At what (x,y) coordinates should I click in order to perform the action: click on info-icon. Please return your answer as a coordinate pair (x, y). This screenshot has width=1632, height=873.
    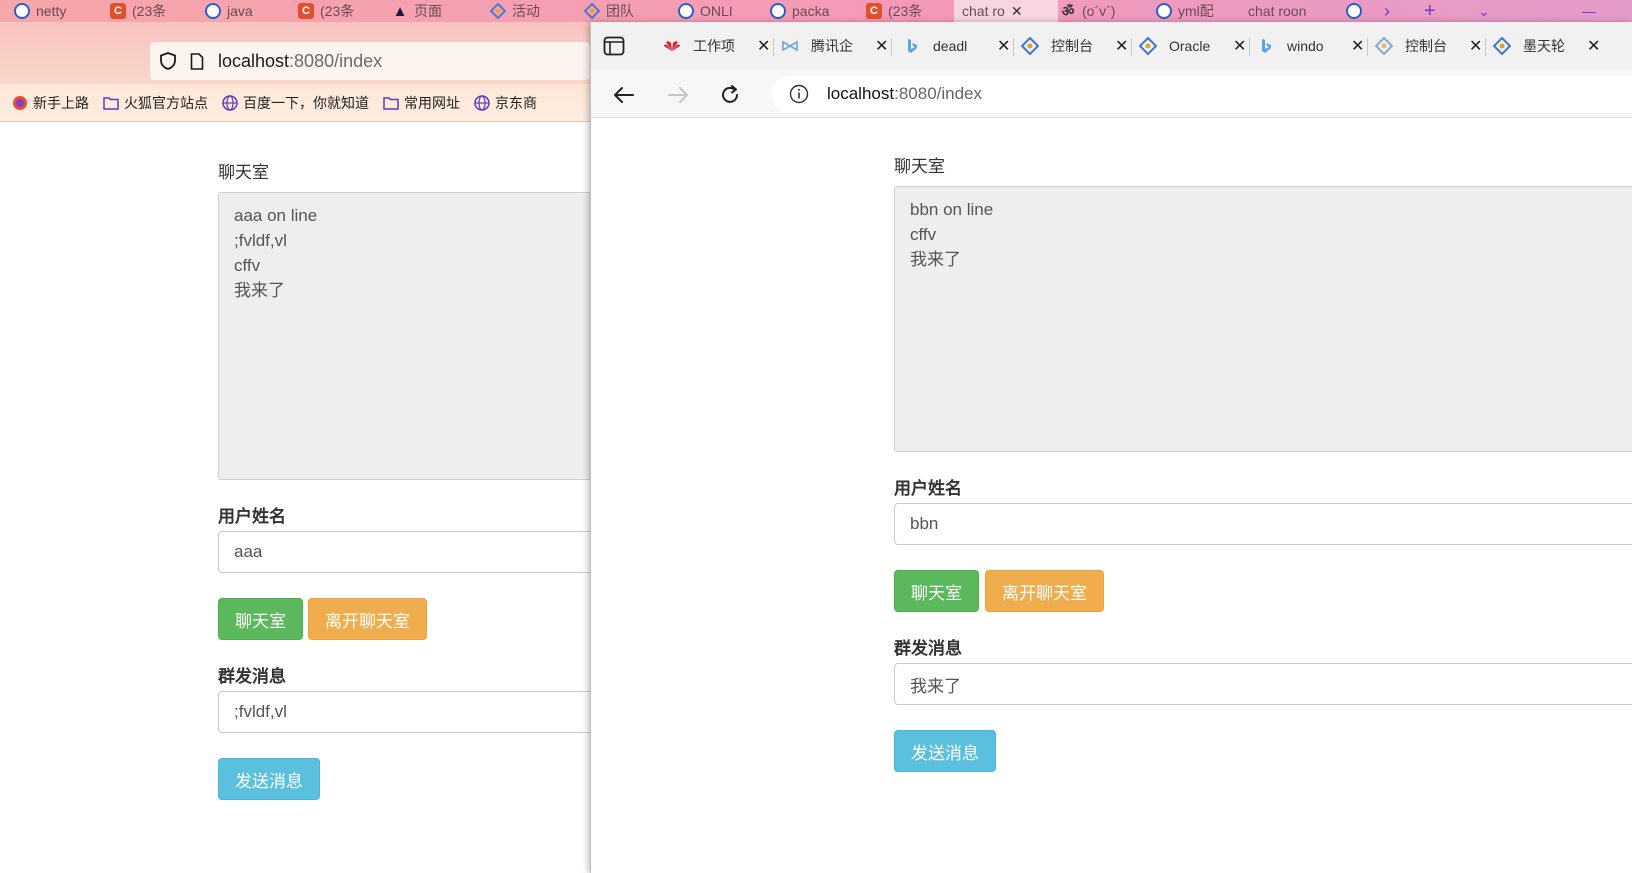
    Looking at the image, I should click on (799, 94).